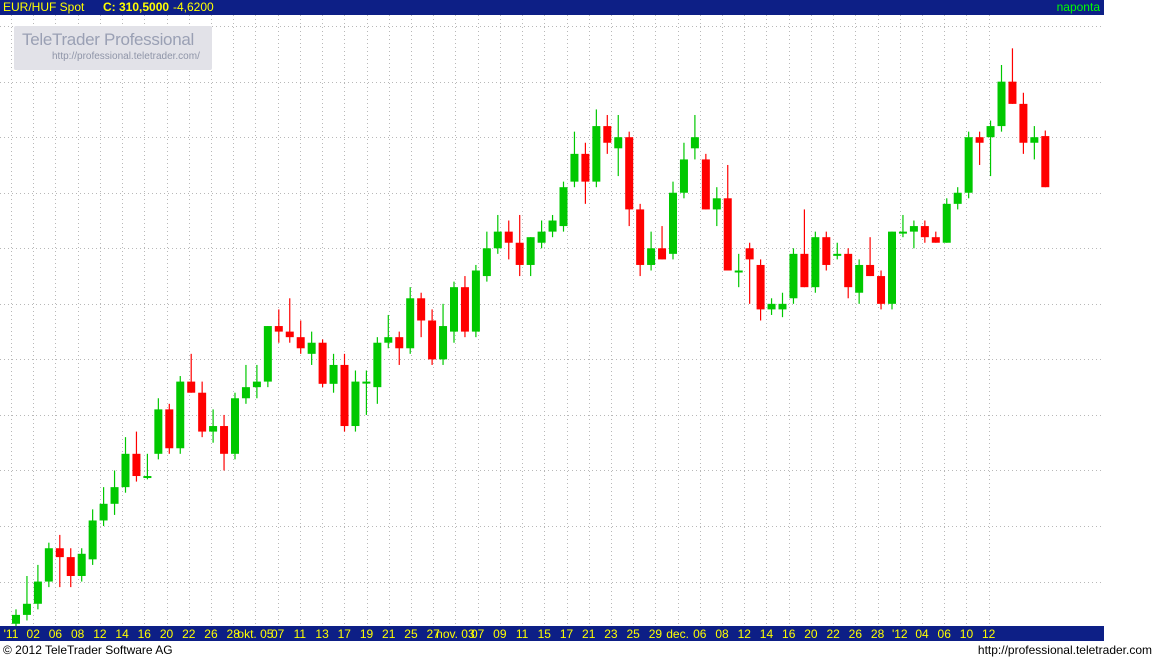 This screenshot has width=1156, height=659. Describe the element at coordinates (677, 634) in the screenshot. I see `x-tick-label: dec.` at that location.